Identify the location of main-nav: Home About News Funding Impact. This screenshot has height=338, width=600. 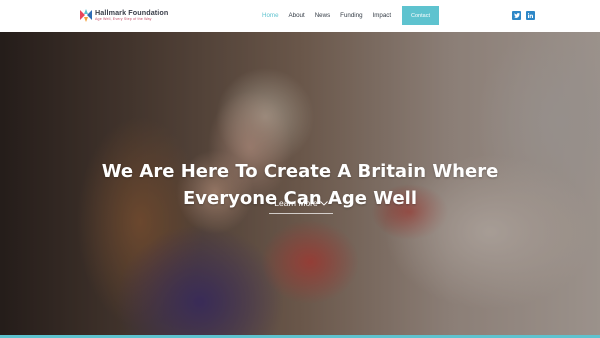
(331, 16).